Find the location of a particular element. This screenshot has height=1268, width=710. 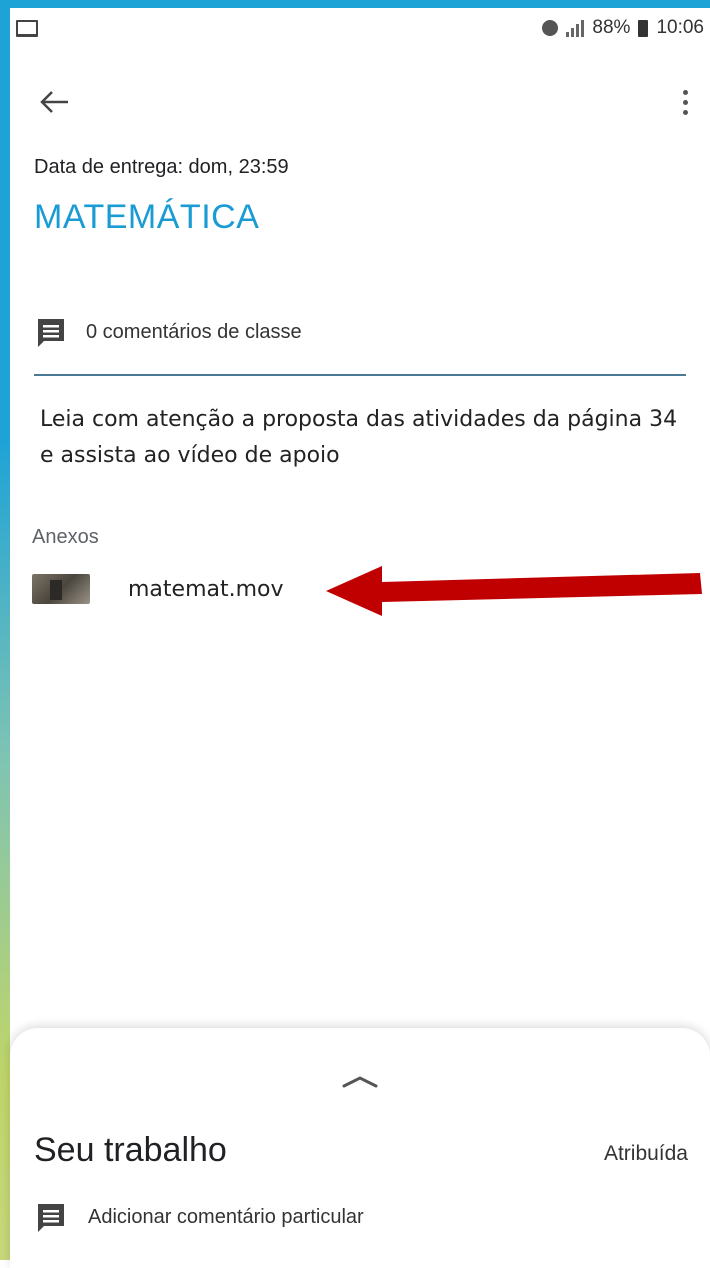

battery-icon is located at coordinates (643, 28).